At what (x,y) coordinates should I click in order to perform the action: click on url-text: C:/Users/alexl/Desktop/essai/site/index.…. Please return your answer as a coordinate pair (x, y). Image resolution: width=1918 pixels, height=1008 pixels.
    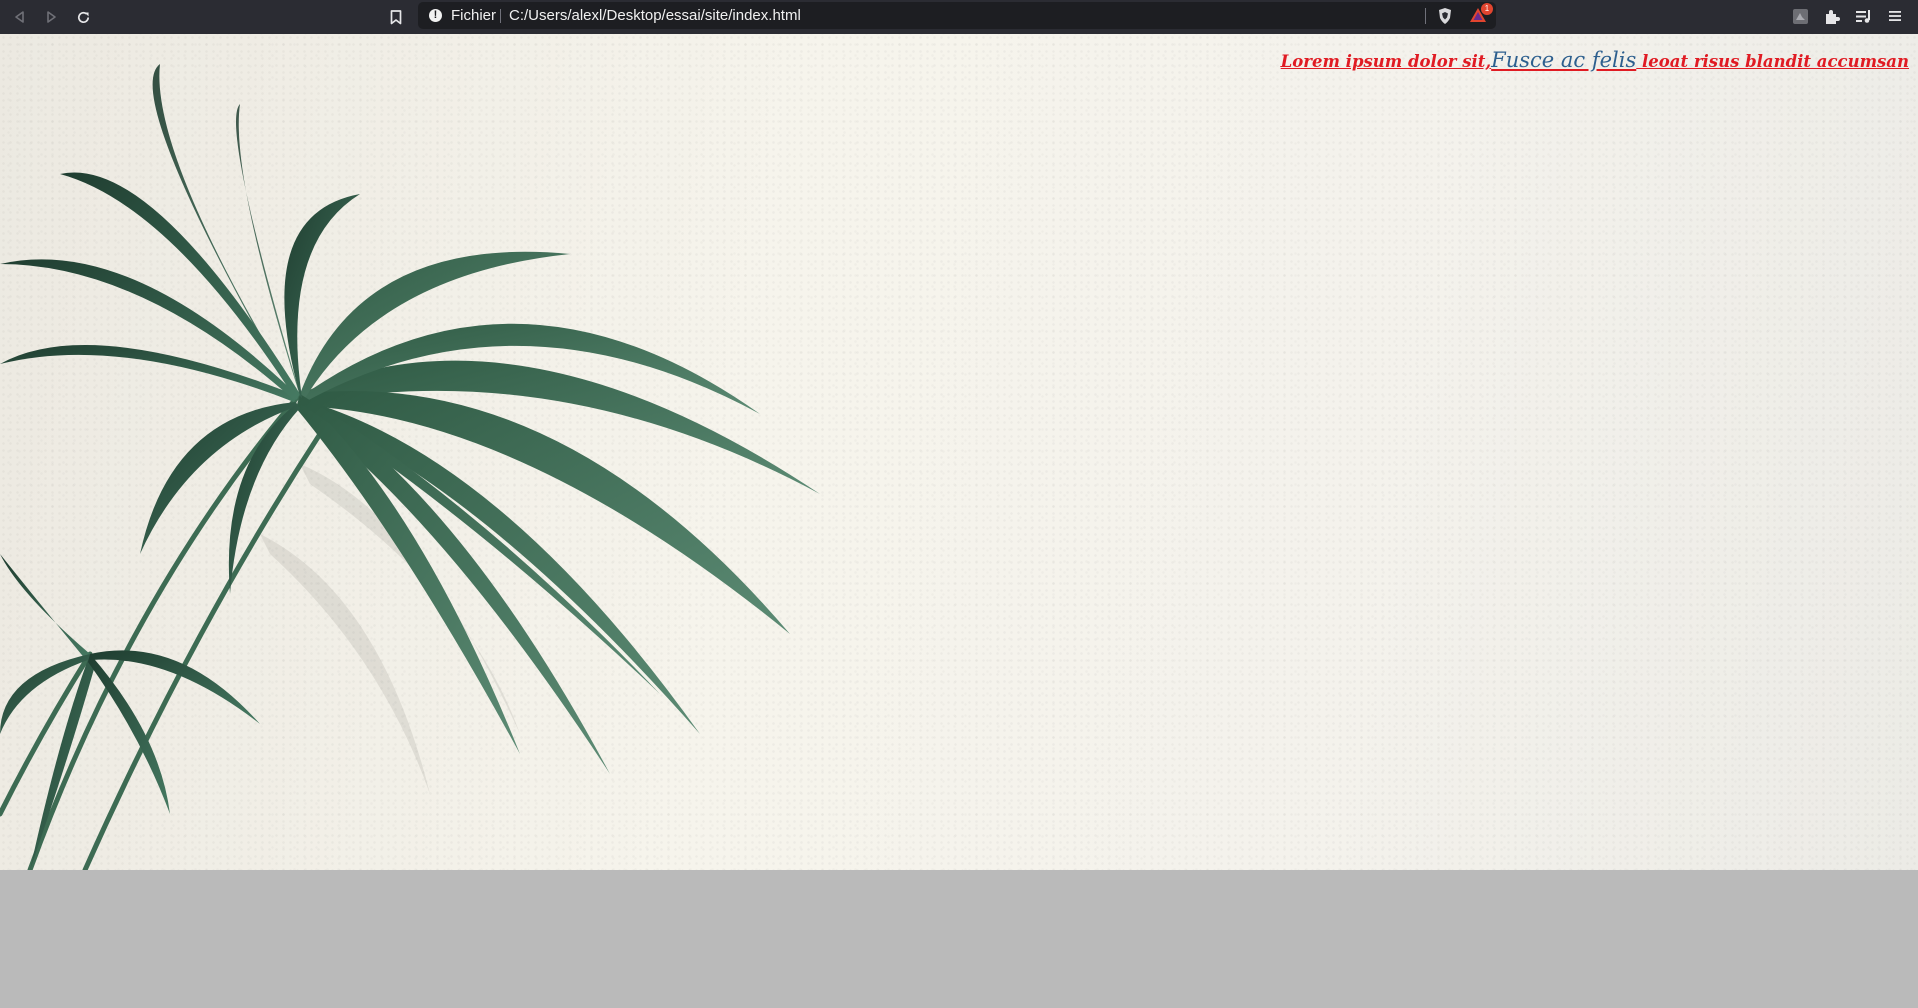
    Looking at the image, I should click on (655, 15).